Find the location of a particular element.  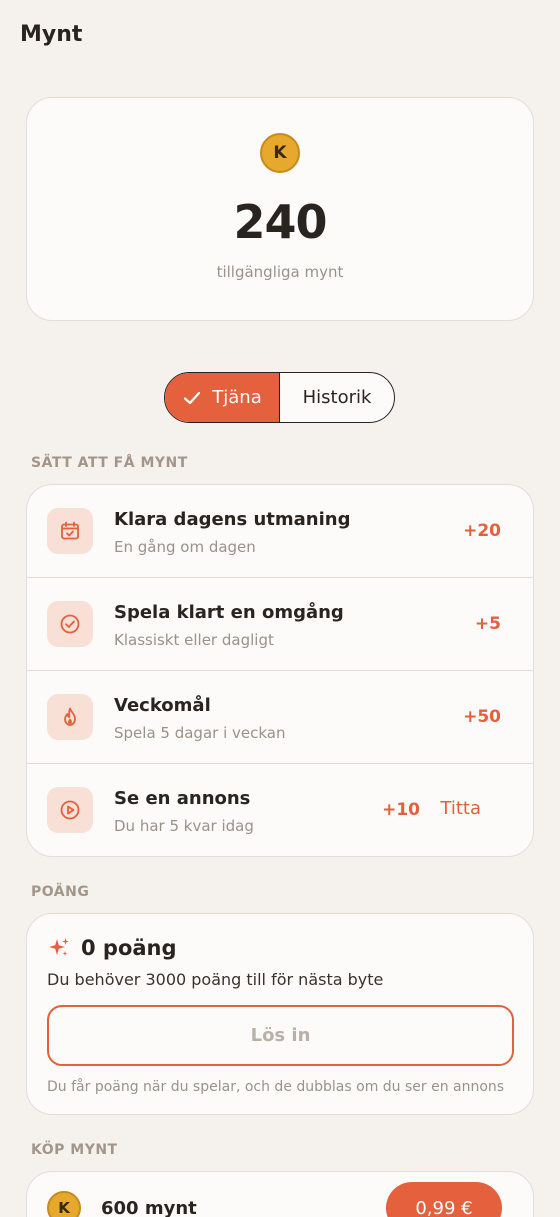

earn-item-subtitle: En gång om dagen is located at coordinates (185, 547).